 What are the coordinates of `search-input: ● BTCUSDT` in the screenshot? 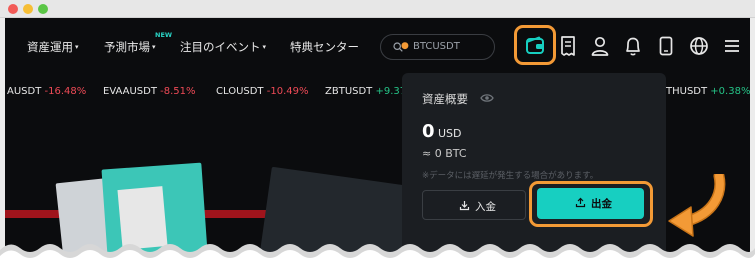 It's located at (437, 47).